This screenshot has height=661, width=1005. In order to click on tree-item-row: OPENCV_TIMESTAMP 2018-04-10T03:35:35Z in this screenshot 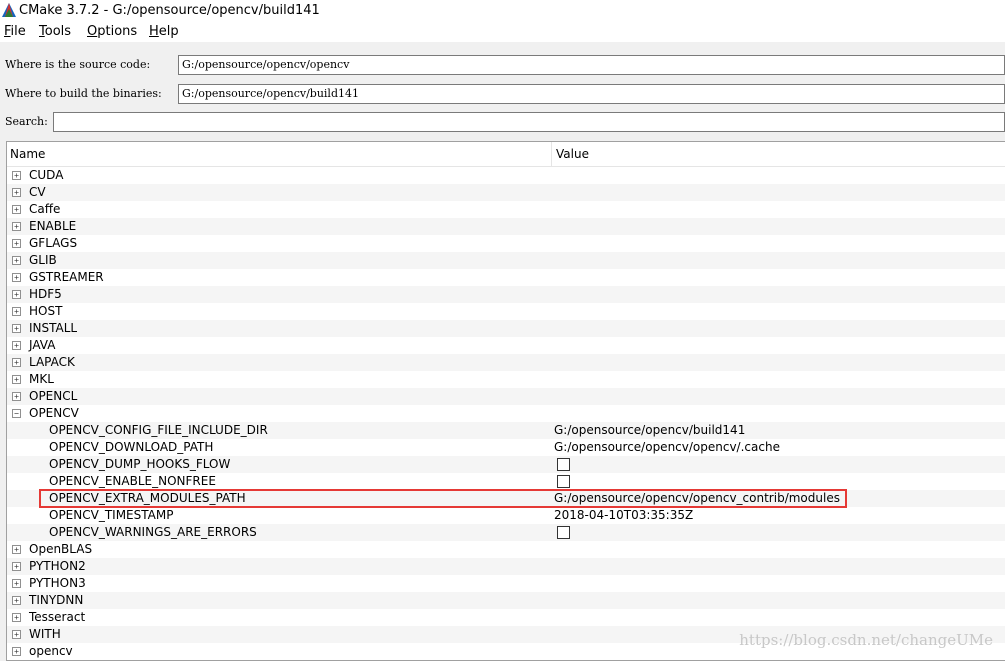, I will do `click(506, 515)`.